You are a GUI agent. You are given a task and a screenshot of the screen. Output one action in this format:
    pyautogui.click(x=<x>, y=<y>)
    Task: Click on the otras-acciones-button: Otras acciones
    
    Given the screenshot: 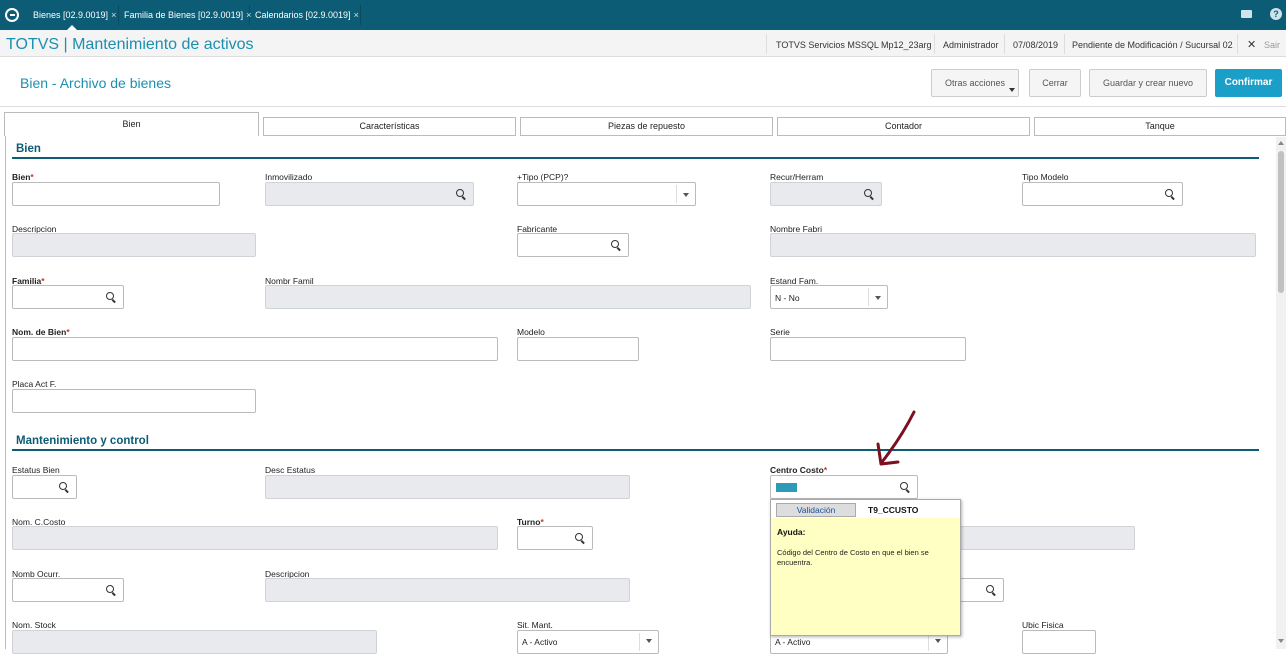 What is the action you would take?
    pyautogui.click(x=975, y=83)
    